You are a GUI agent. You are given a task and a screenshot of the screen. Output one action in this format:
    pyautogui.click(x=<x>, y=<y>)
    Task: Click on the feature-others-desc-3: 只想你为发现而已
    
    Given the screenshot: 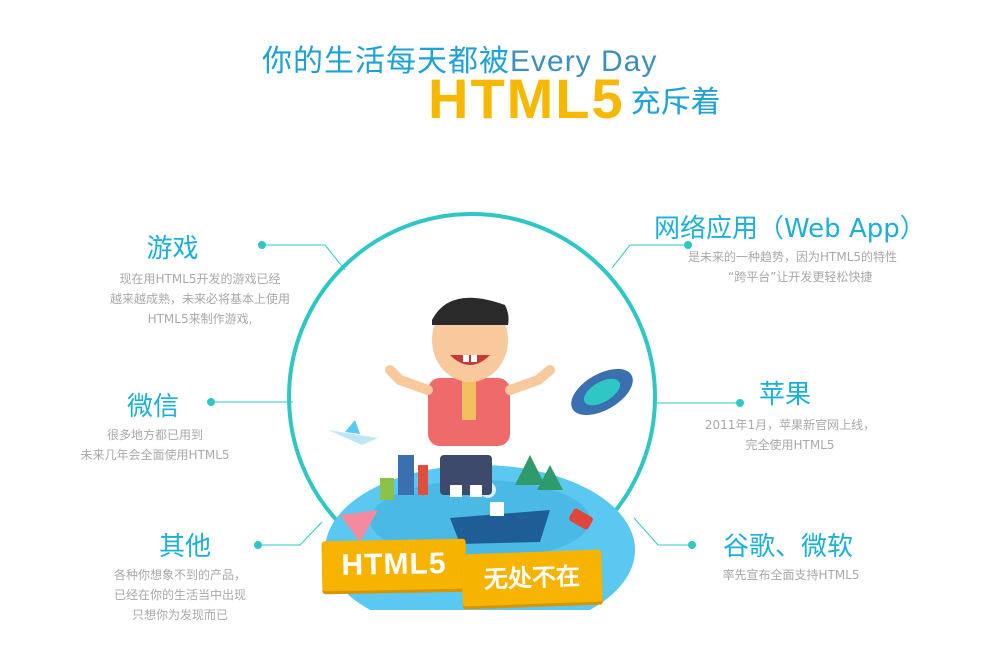 What is the action you would take?
    pyautogui.click(x=179, y=615)
    